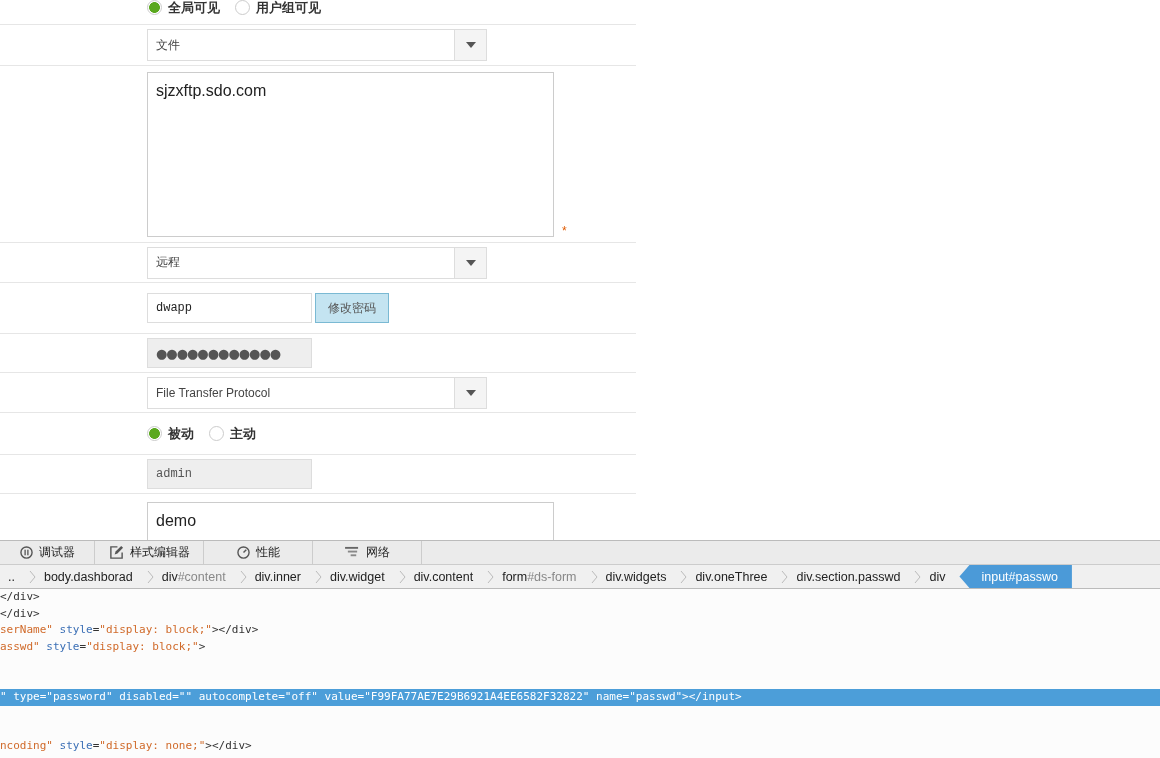  I want to click on breadcrumb-item: div#content, so click(196, 576).